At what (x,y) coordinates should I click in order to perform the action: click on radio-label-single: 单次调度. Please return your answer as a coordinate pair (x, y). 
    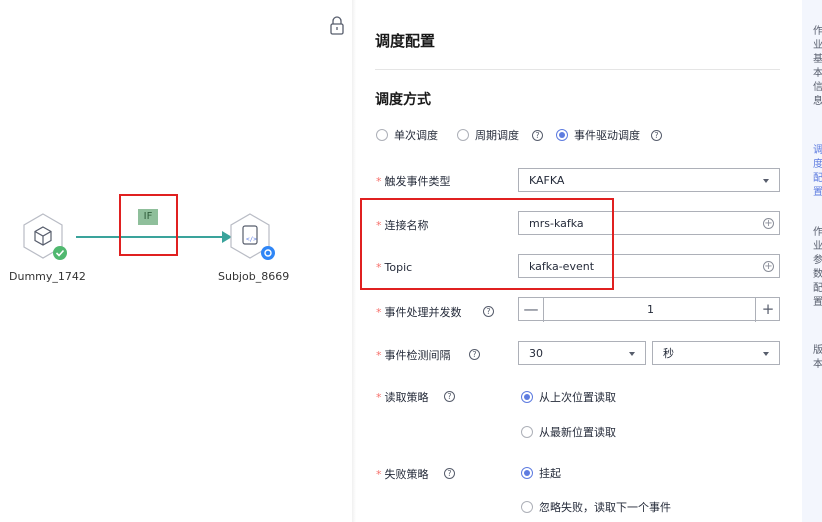
    Looking at the image, I should click on (416, 135).